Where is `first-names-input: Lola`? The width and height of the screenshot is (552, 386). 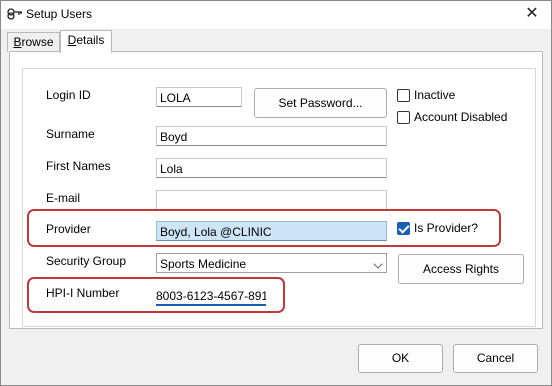
first-names-input: Lola is located at coordinates (271, 168).